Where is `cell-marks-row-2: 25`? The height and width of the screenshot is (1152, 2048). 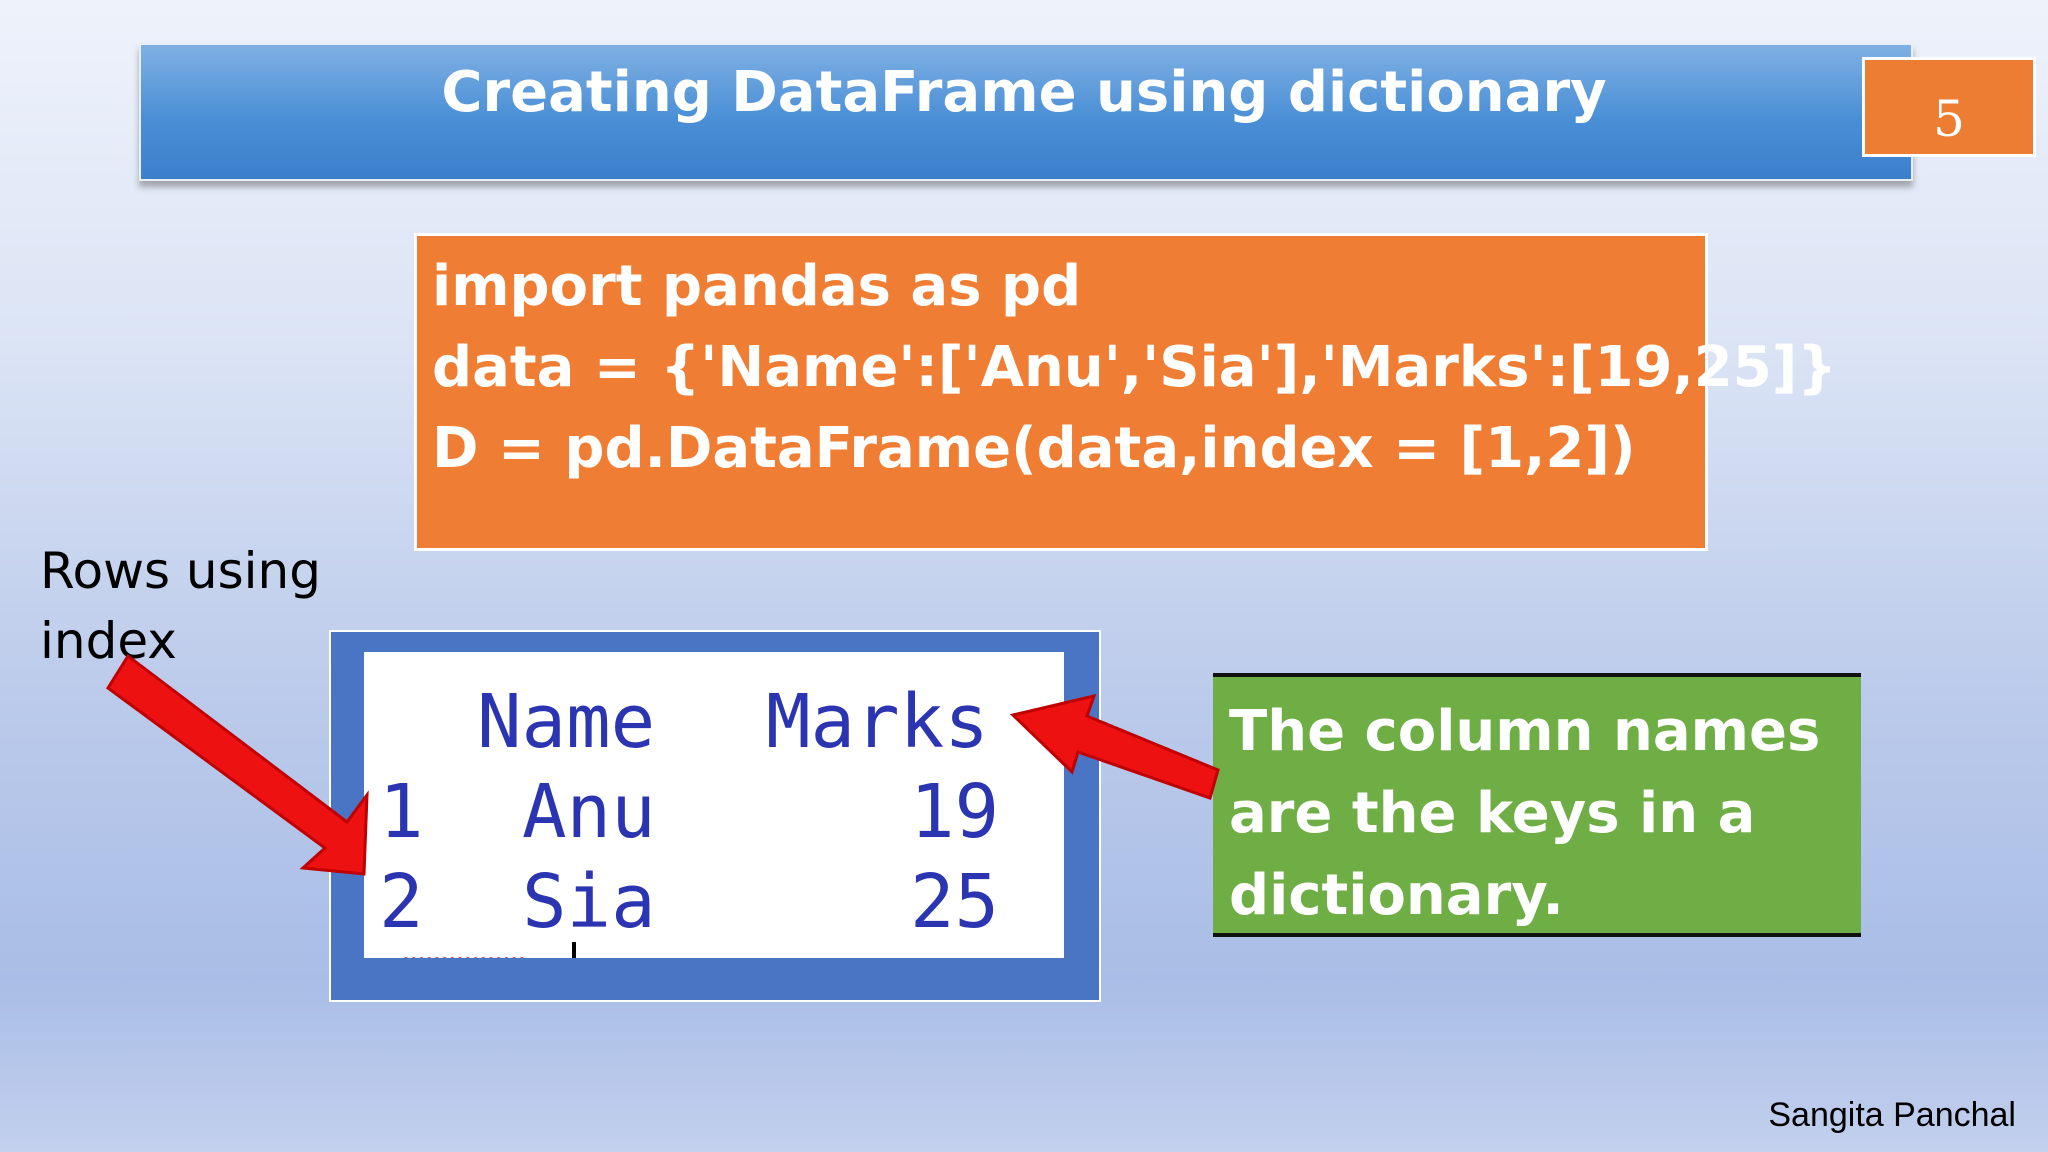 cell-marks-row-2: 25 is located at coordinates (955, 902).